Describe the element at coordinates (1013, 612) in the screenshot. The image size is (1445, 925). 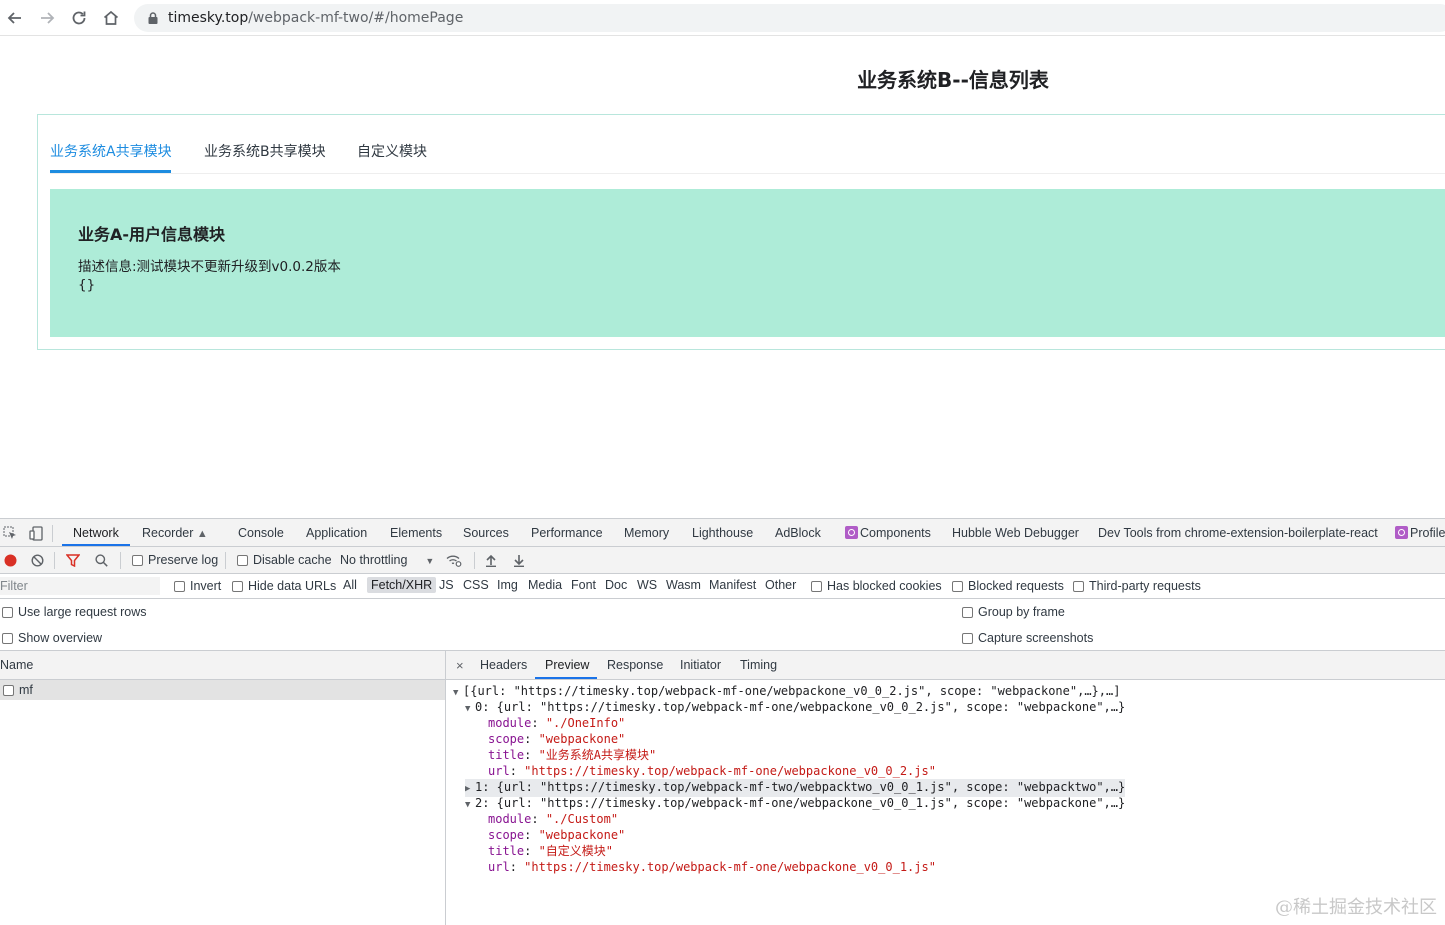
I see `group-by-frame-checkbox: Group by frame` at that location.